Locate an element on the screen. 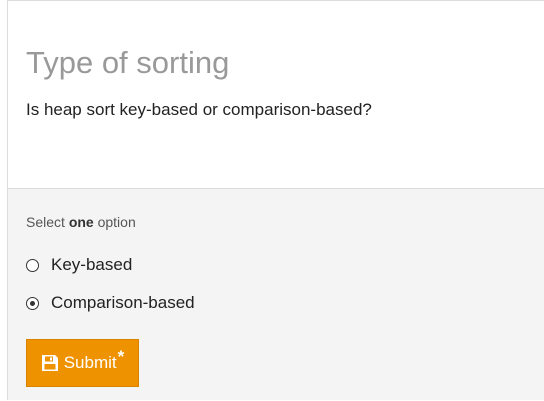 The height and width of the screenshot is (401, 544). instruction-emphasis: one is located at coordinates (81, 222).